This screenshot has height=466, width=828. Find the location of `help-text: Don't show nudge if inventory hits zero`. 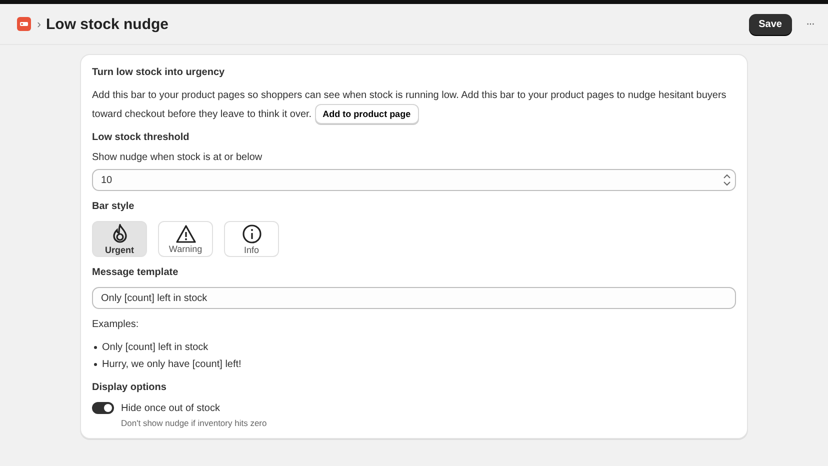

help-text: Don't show nudge if inventory hits zero is located at coordinates (194, 423).